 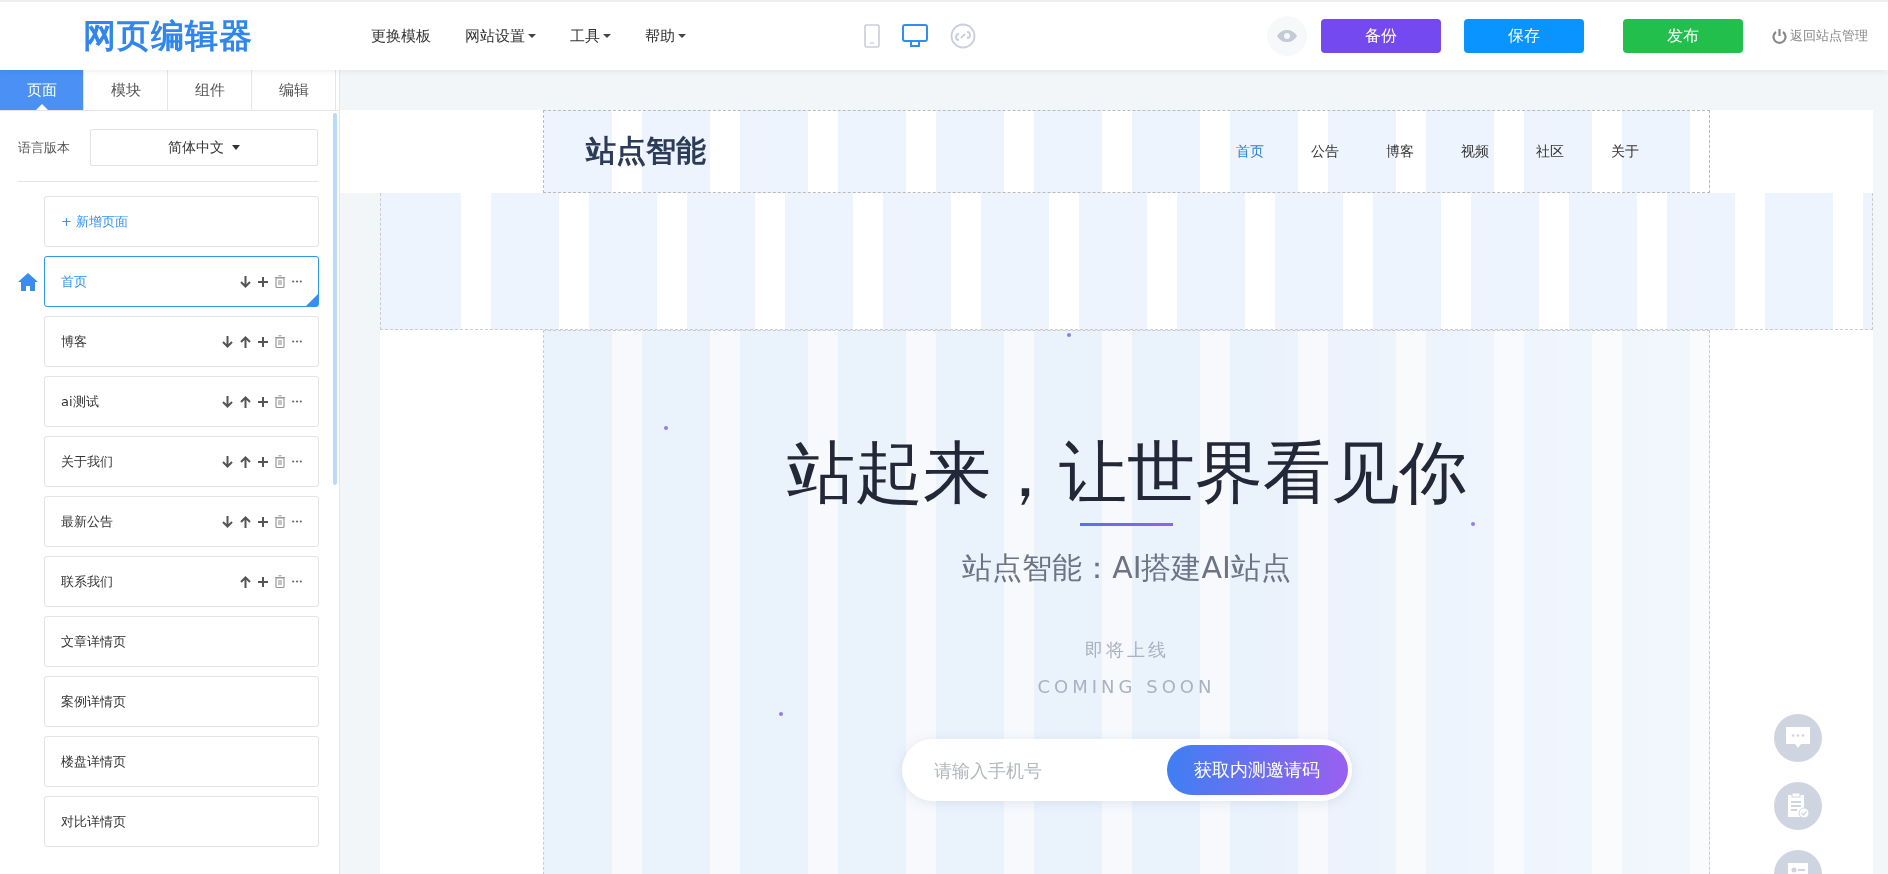 I want to click on return-link: 返回站点管理, so click(x=1820, y=36).